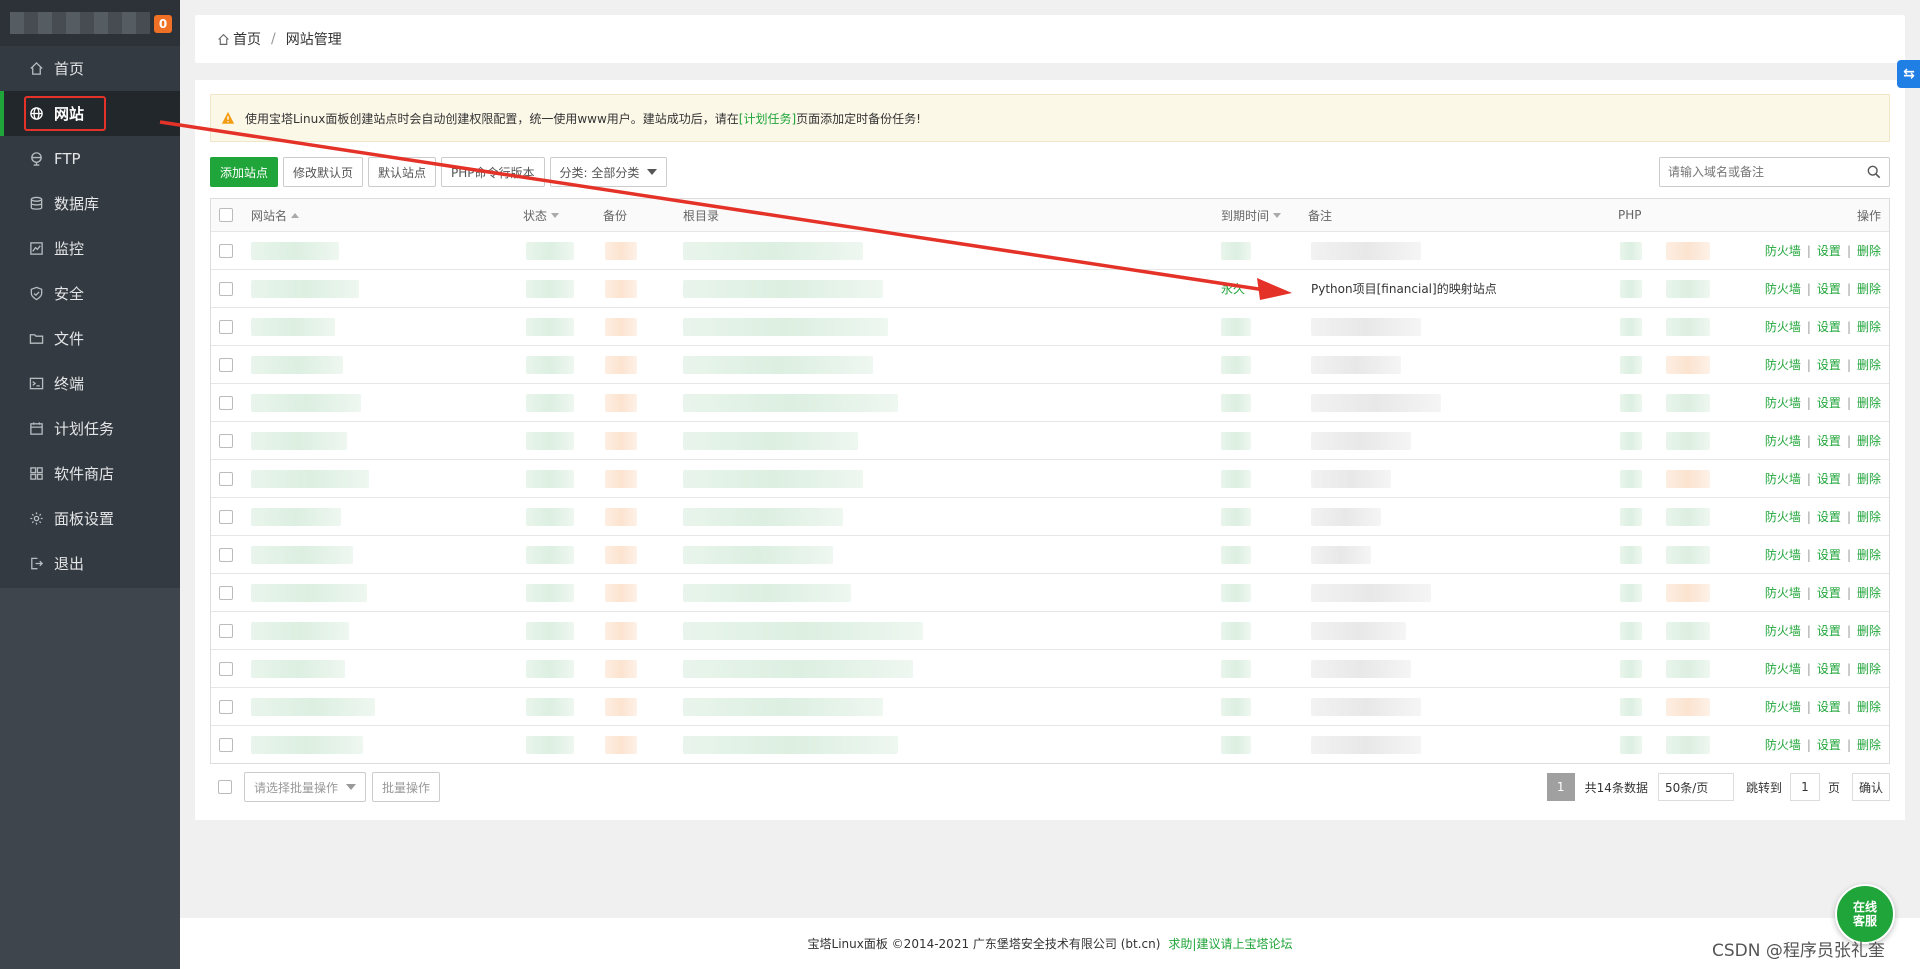 This screenshot has width=1920, height=969. What do you see at coordinates (608, 172) in the screenshot?
I see `category-select: 分类: 全部分类` at bounding box center [608, 172].